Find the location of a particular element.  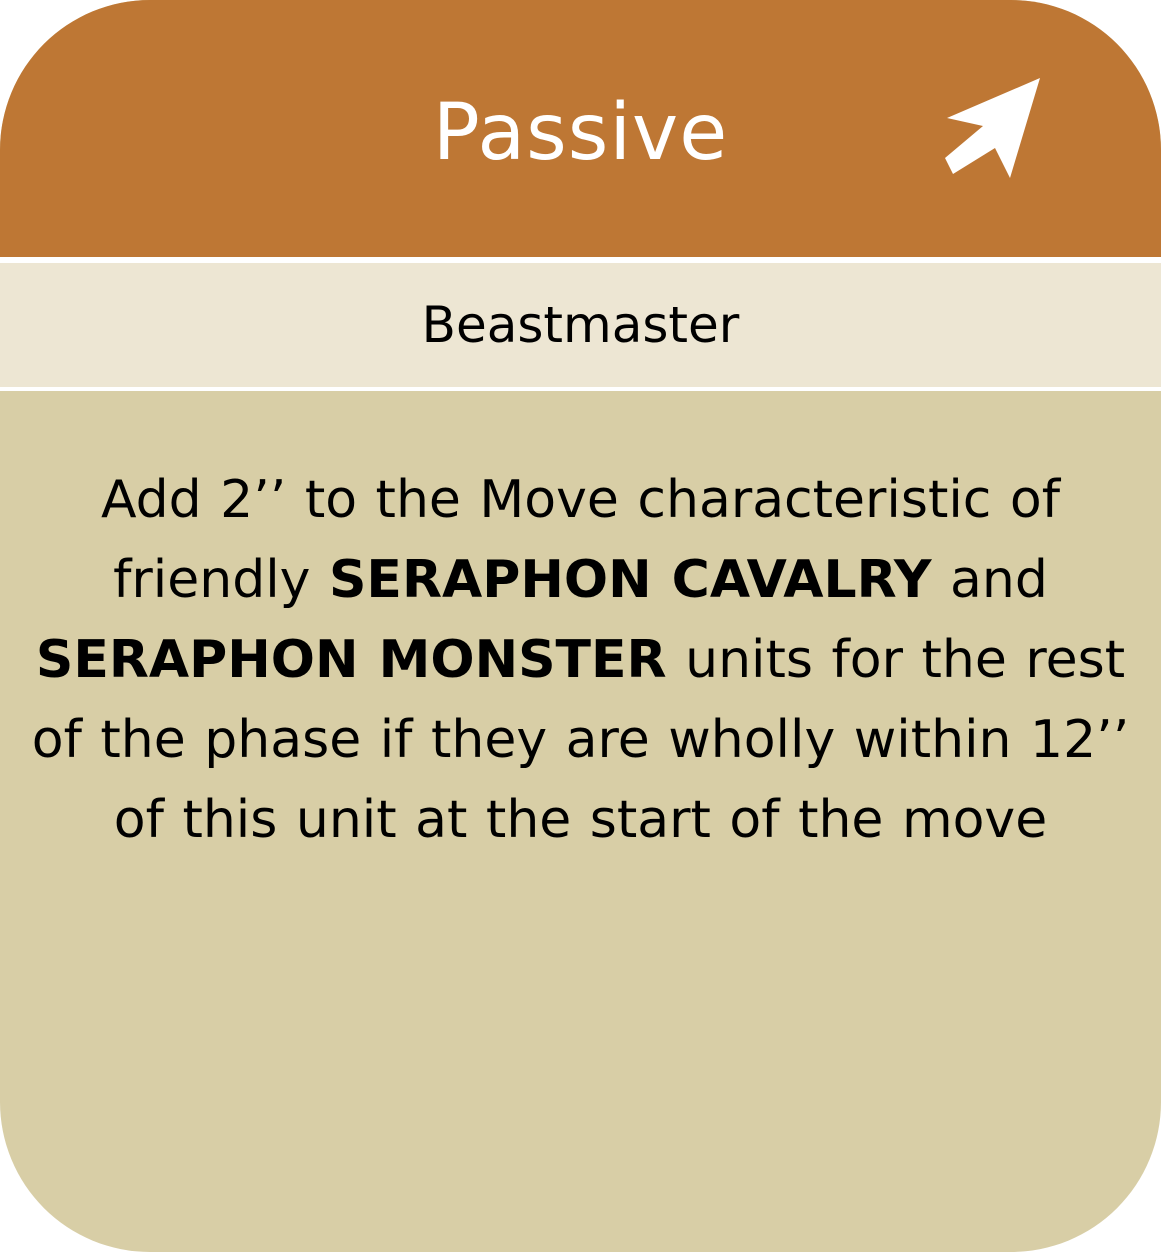

subheader-divider is located at coordinates (580, 389).